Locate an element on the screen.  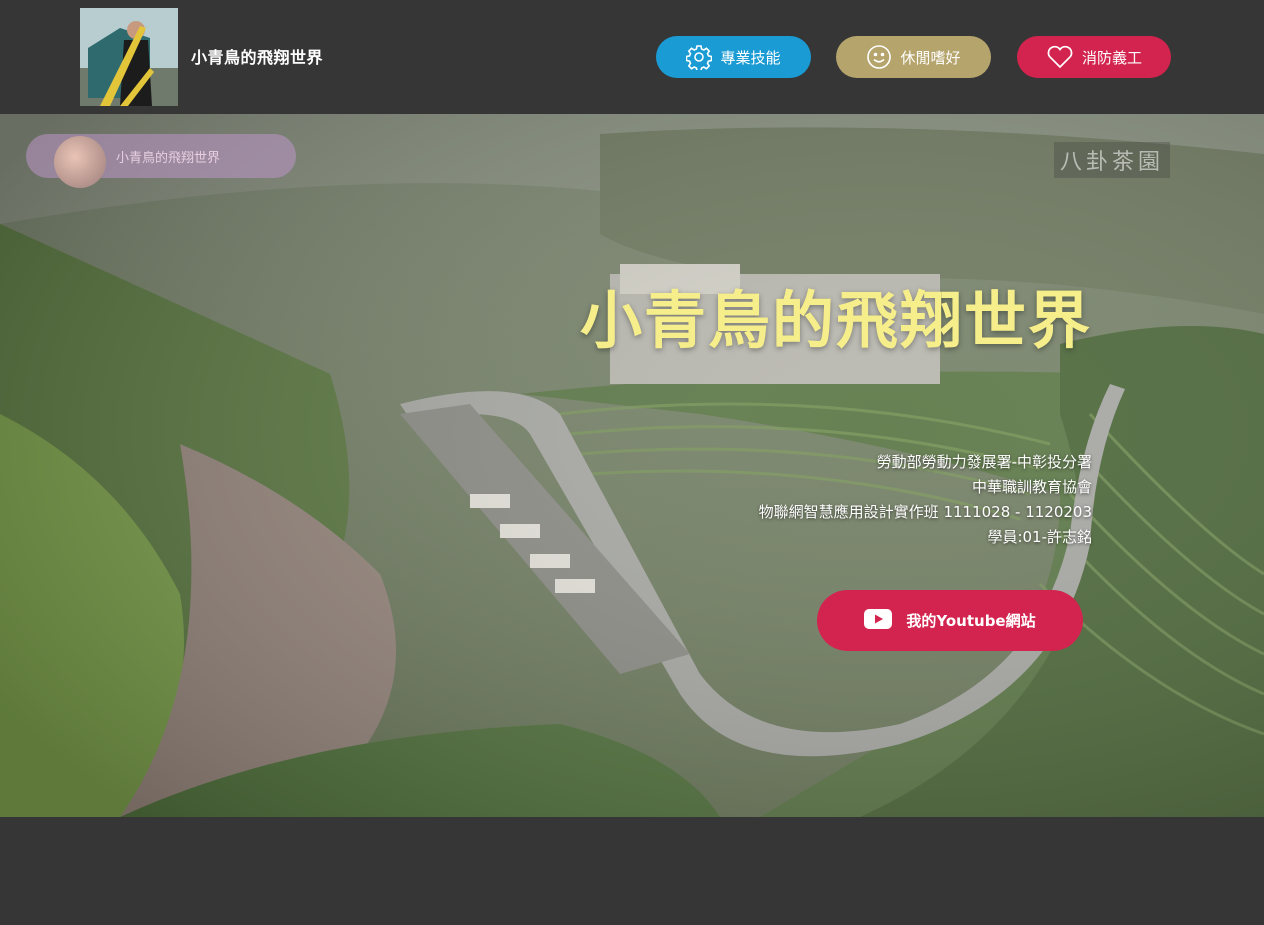
channel-watermark: 小青鳥的飛翔世界 is located at coordinates (161, 161).